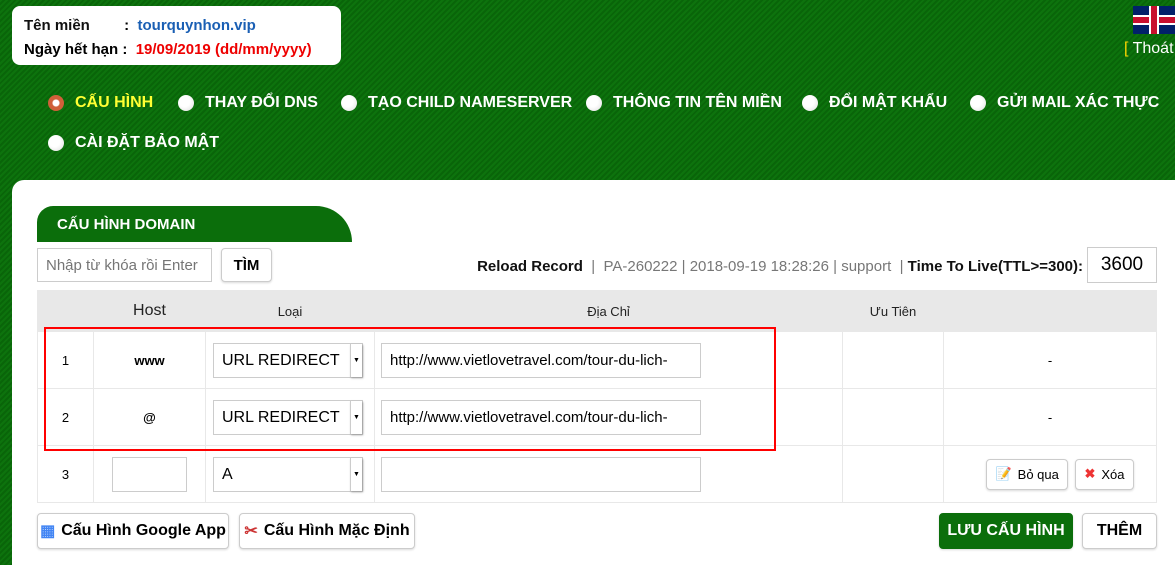 The height and width of the screenshot is (565, 1175). Describe the element at coordinates (261, 102) in the screenshot. I see `nav-label: THAY ĐỔI DNS` at that location.